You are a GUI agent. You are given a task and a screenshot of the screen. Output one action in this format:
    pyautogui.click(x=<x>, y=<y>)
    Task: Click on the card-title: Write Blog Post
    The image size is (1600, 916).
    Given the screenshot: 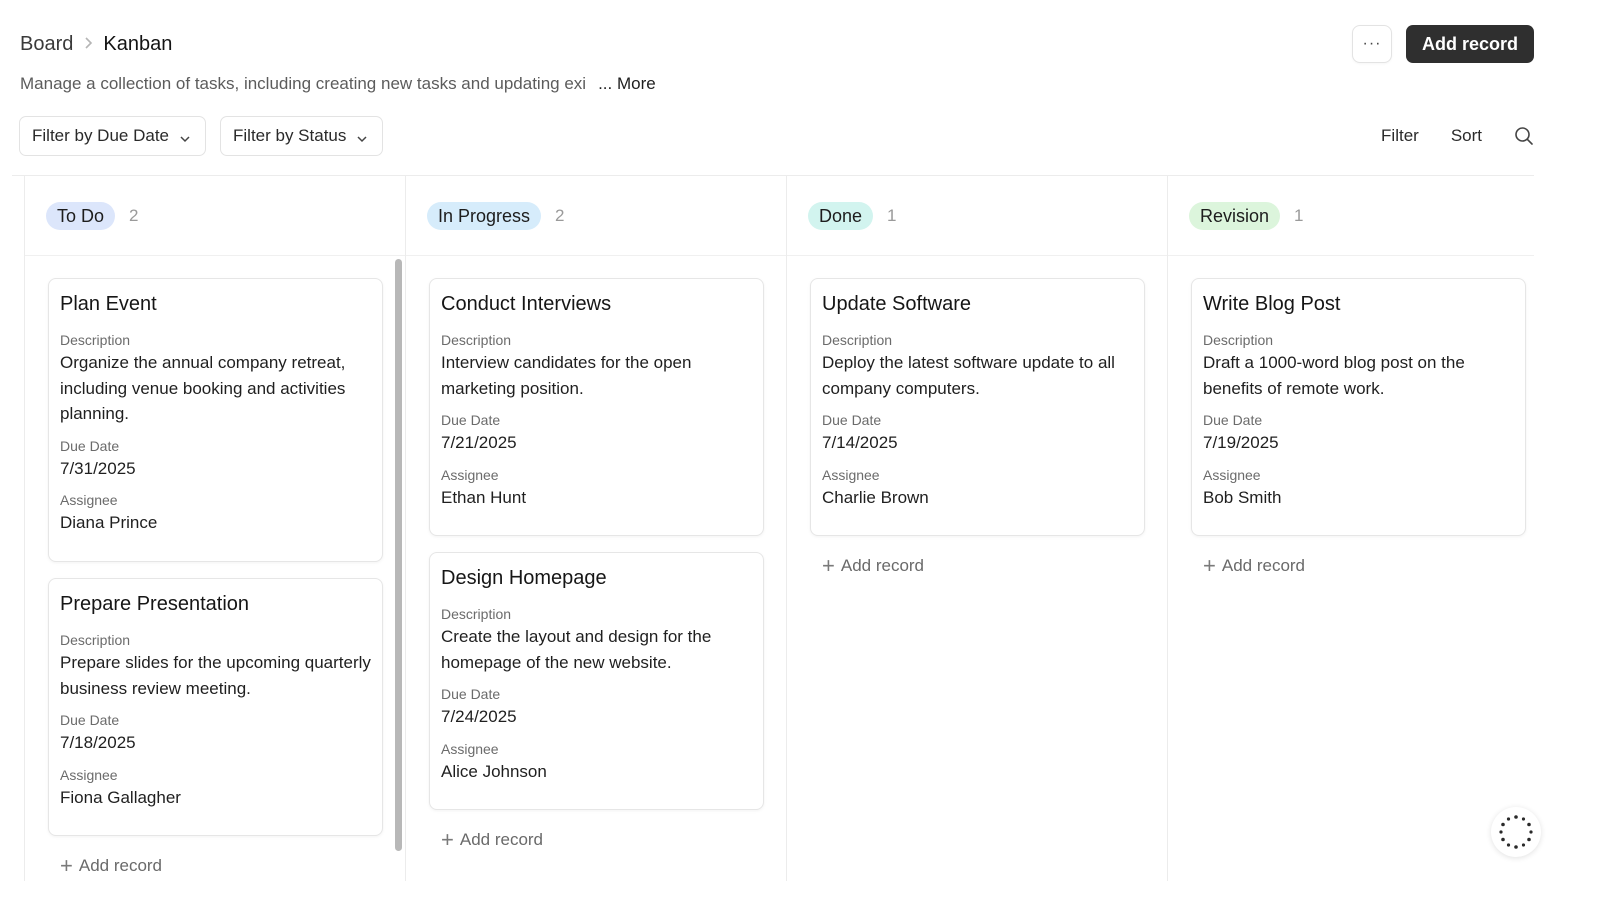 What is the action you would take?
    pyautogui.click(x=1272, y=304)
    